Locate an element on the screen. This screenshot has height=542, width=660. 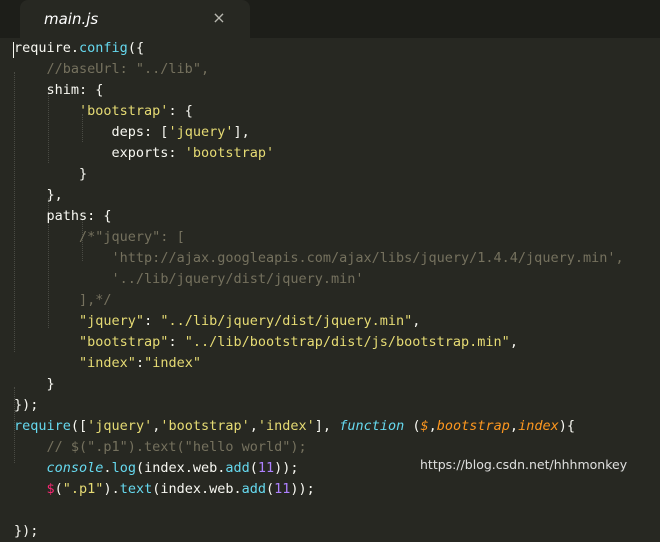
code-line: paths: { is located at coordinates (63, 216).